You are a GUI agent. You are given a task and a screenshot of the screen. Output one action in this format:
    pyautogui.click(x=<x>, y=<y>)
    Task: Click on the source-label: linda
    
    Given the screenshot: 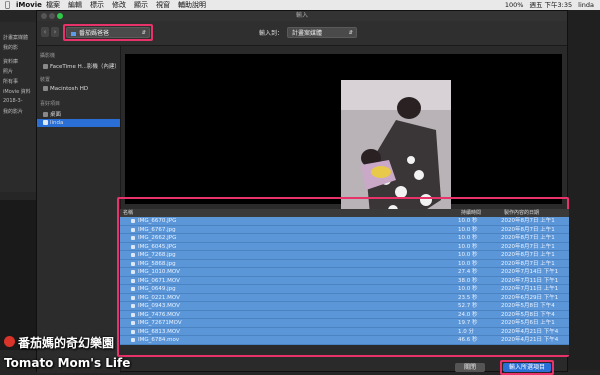 What is the action you would take?
    pyautogui.click(x=57, y=123)
    